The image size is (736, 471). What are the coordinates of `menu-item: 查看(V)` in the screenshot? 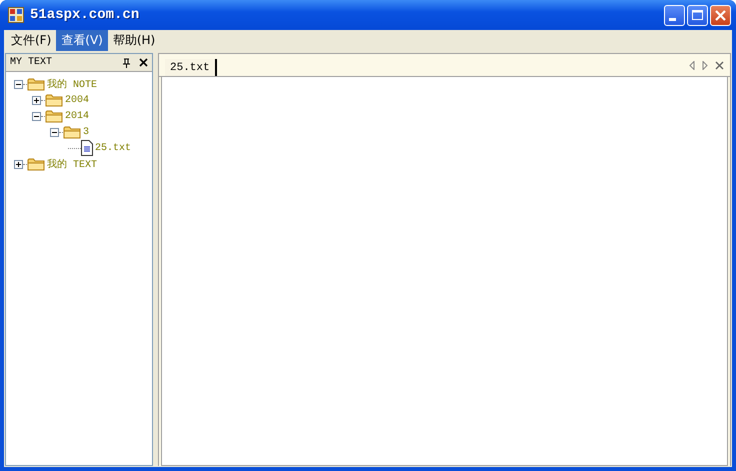 It's located at (82, 40).